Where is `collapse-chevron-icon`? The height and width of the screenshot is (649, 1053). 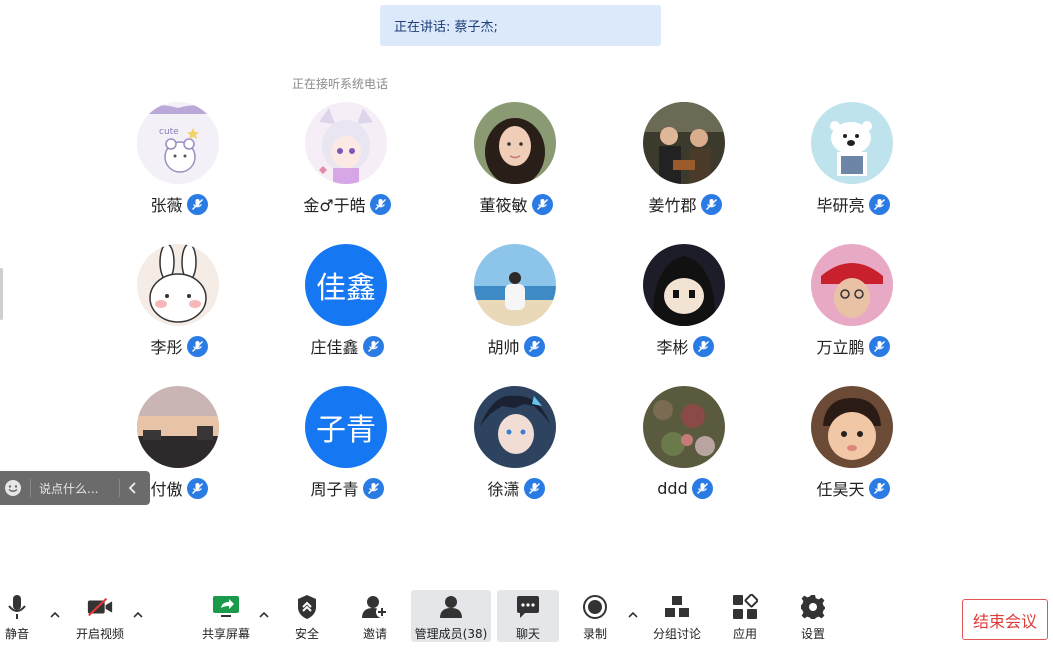
collapse-chevron-icon is located at coordinates (133, 488).